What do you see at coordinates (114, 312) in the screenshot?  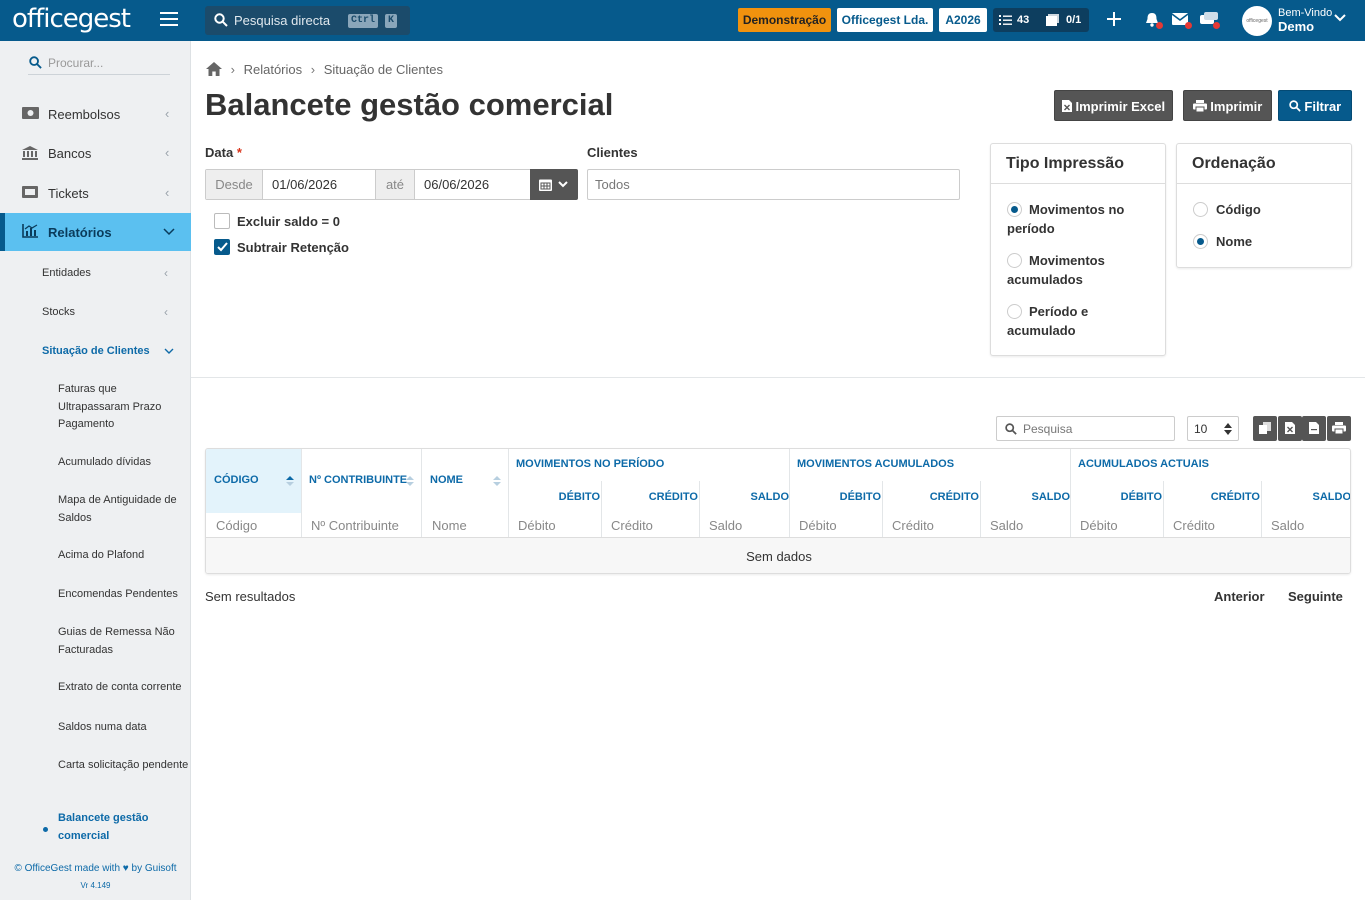 I see `sidebar-item-stocks: Stocks ‹` at bounding box center [114, 312].